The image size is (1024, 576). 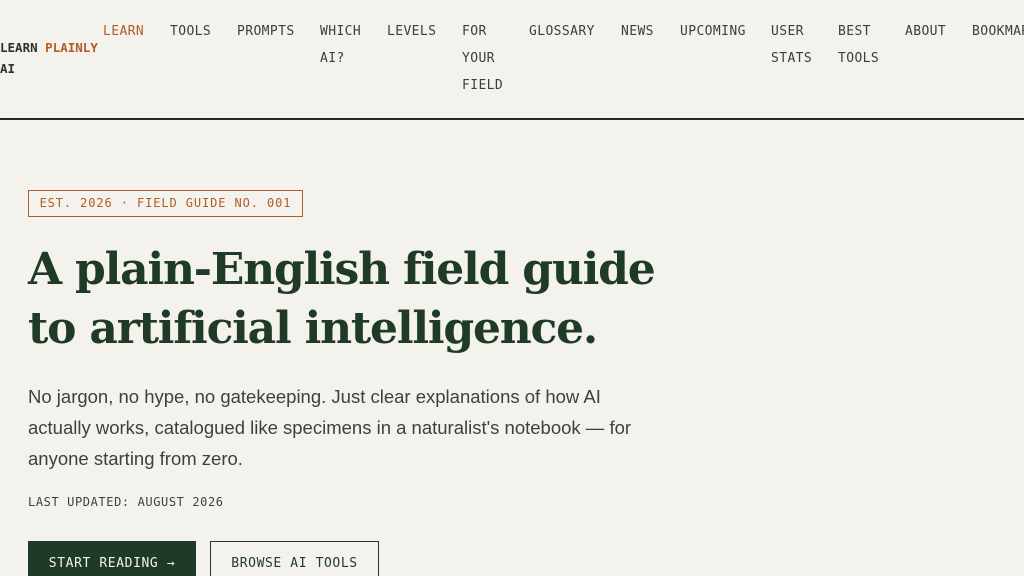 I want to click on last-updated: LAST UPDATED: August 2026, so click(x=126, y=502).